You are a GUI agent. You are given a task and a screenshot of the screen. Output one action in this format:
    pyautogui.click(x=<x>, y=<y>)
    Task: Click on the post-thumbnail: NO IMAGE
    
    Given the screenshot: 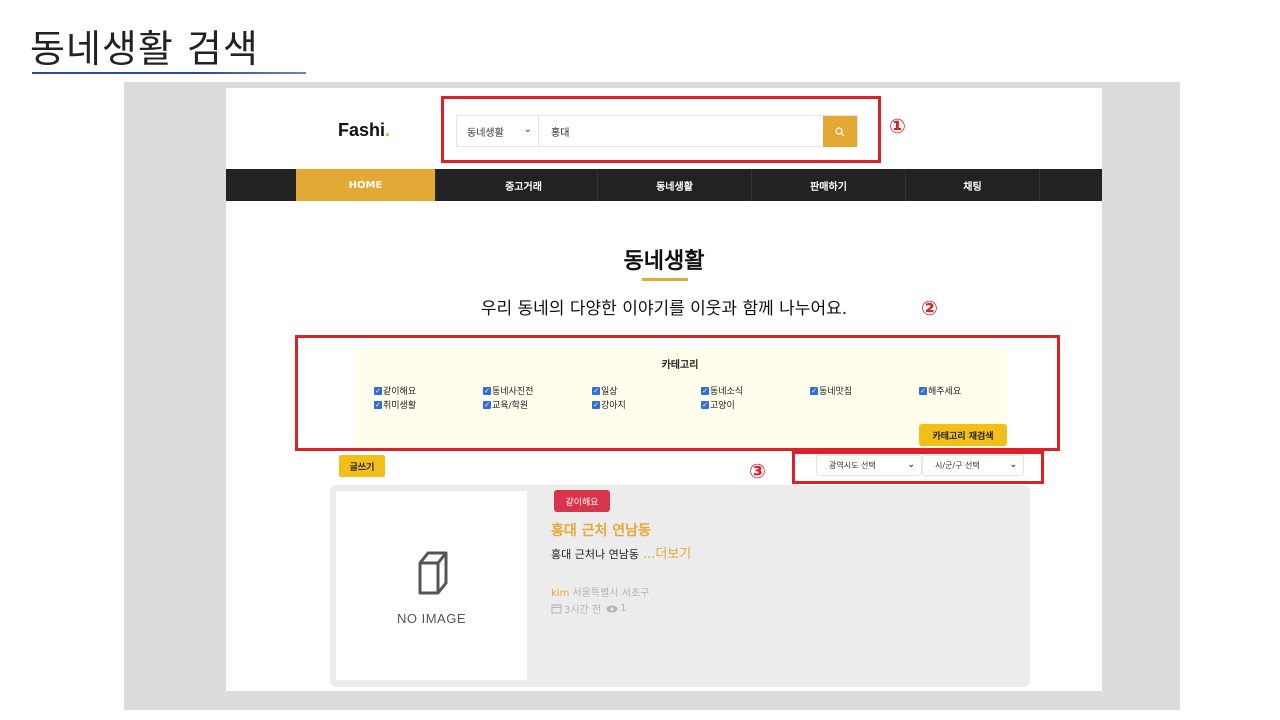 What is the action you would take?
    pyautogui.click(x=431, y=585)
    